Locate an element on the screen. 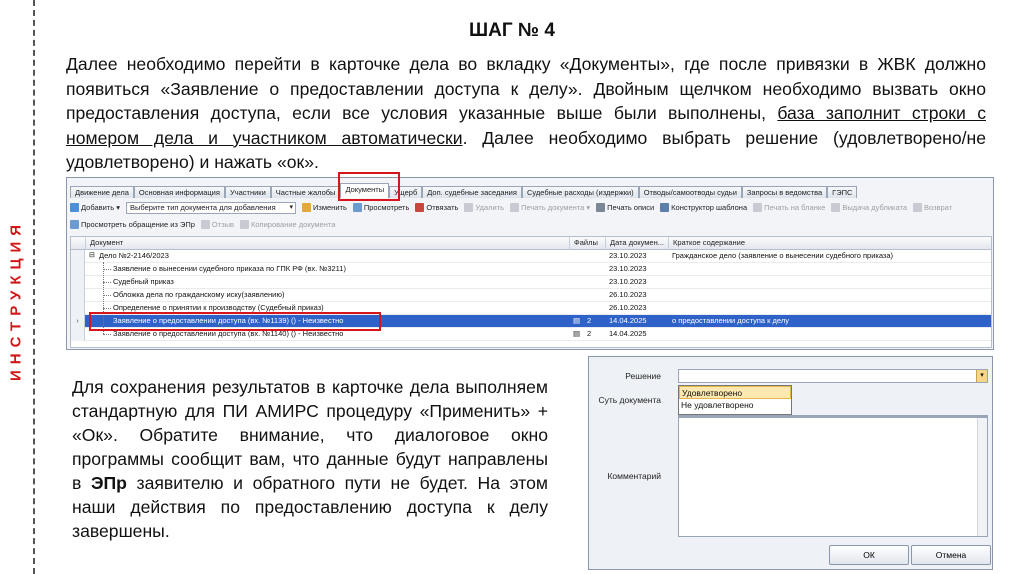  add-icon is located at coordinates (74, 207).